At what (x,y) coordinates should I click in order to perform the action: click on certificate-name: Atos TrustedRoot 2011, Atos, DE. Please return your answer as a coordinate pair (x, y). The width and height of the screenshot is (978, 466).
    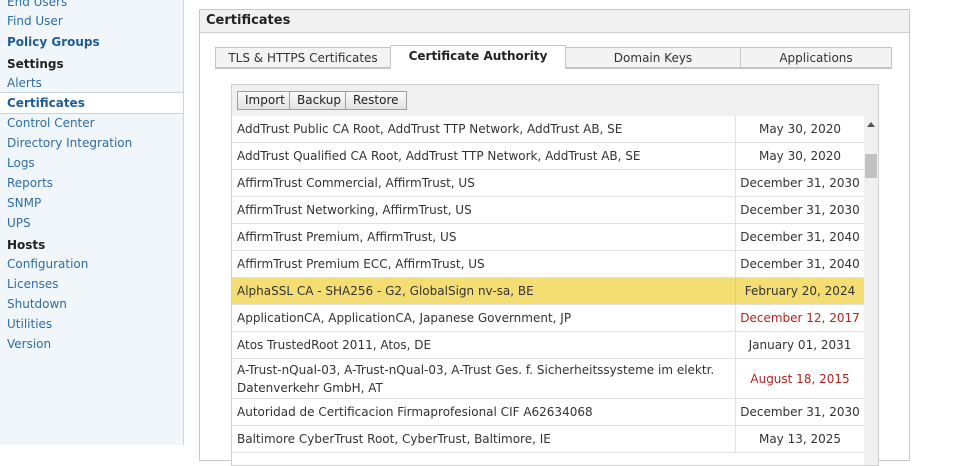
    Looking at the image, I should click on (334, 345).